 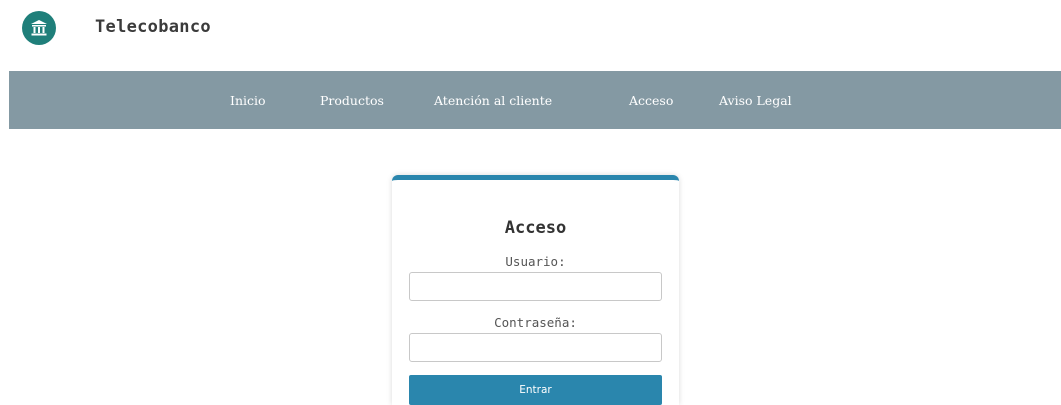 What do you see at coordinates (535, 322) in the screenshot?
I see `password-label: Contraseña:` at bounding box center [535, 322].